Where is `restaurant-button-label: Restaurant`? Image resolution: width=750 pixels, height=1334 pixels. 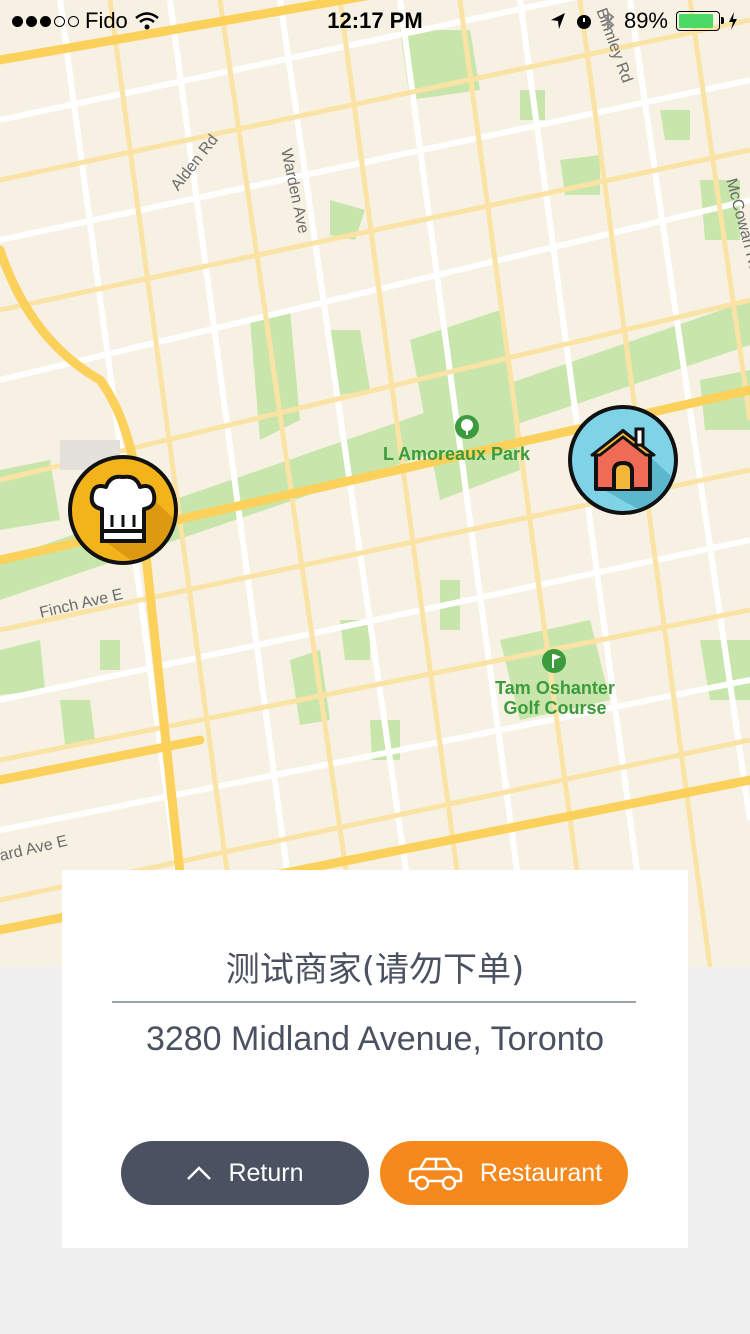 restaurant-button-label: Restaurant is located at coordinates (541, 1172).